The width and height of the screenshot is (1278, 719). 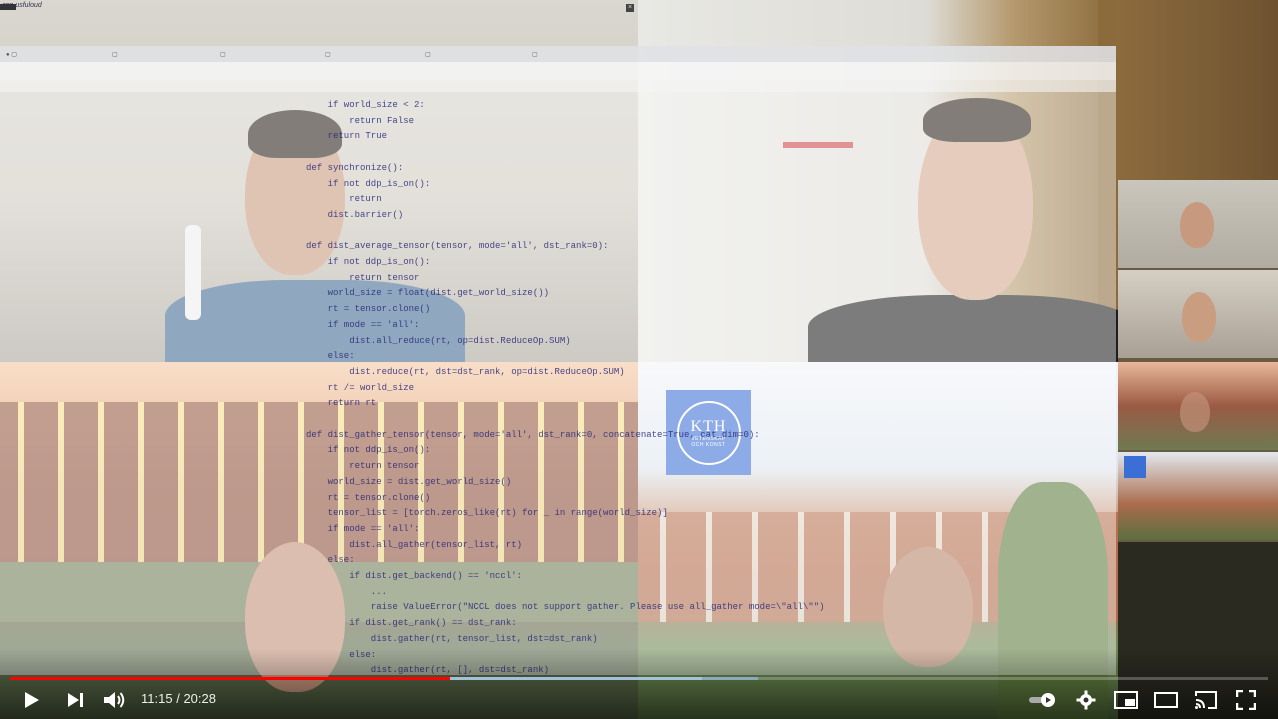 What do you see at coordinates (1198, 90) in the screenshot?
I see `right-background-door` at bounding box center [1198, 90].